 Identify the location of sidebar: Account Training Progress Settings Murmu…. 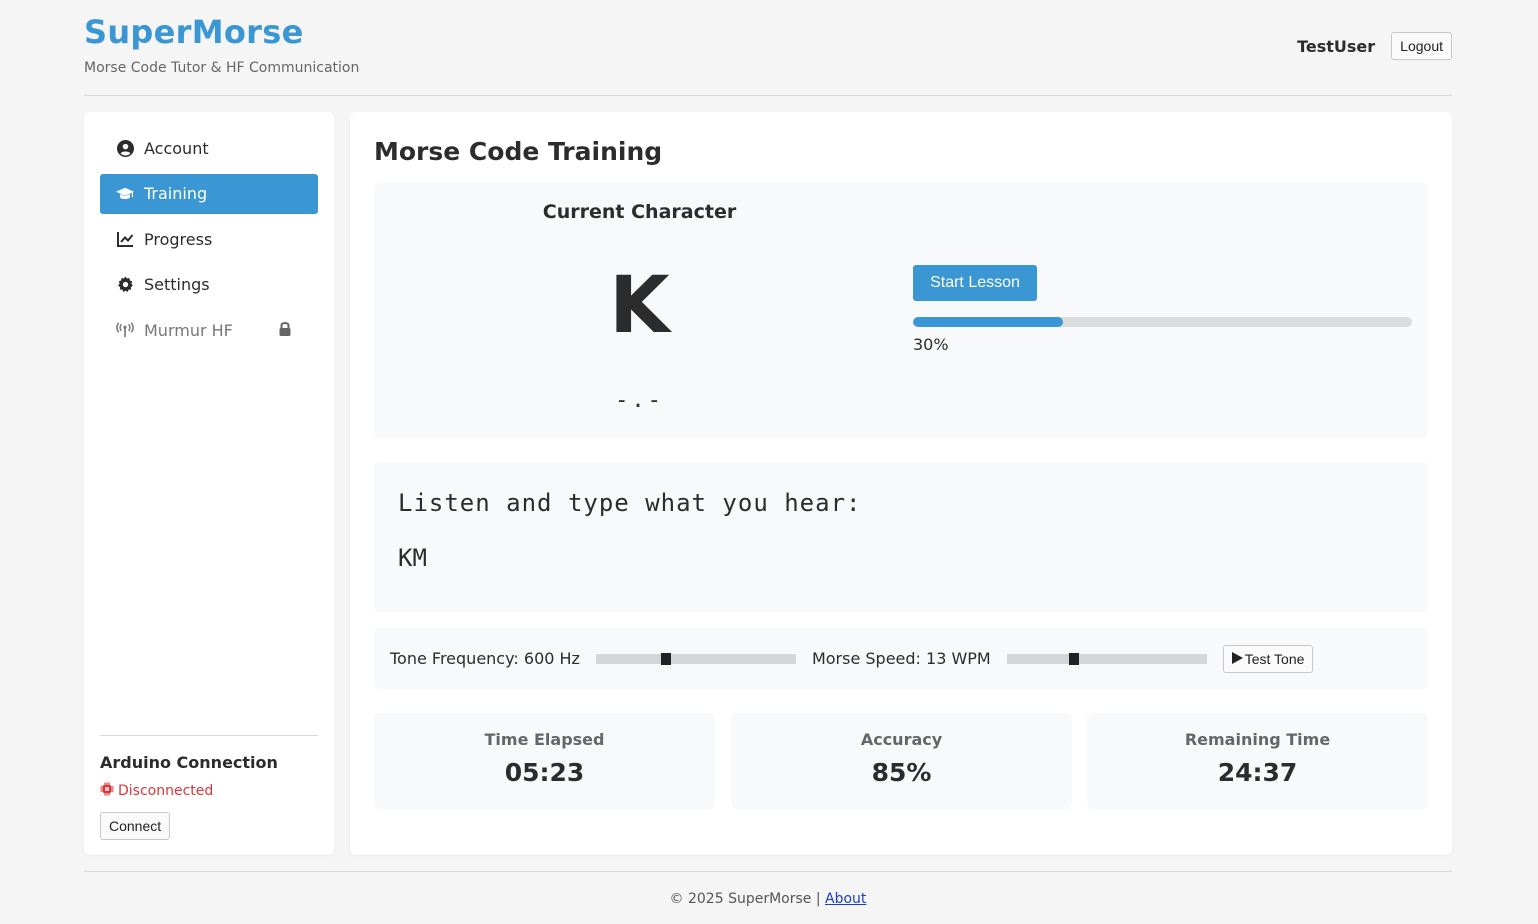
(209, 483).